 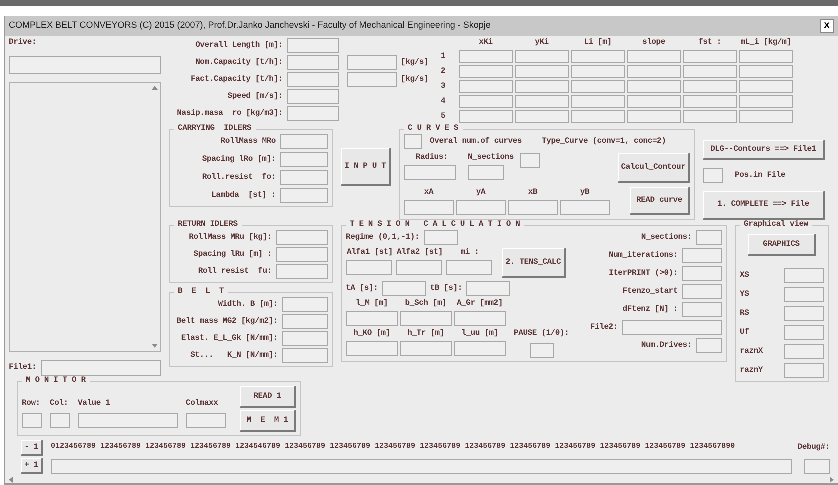 What do you see at coordinates (85, 217) in the screenshot?
I see `list-box` at bounding box center [85, 217].